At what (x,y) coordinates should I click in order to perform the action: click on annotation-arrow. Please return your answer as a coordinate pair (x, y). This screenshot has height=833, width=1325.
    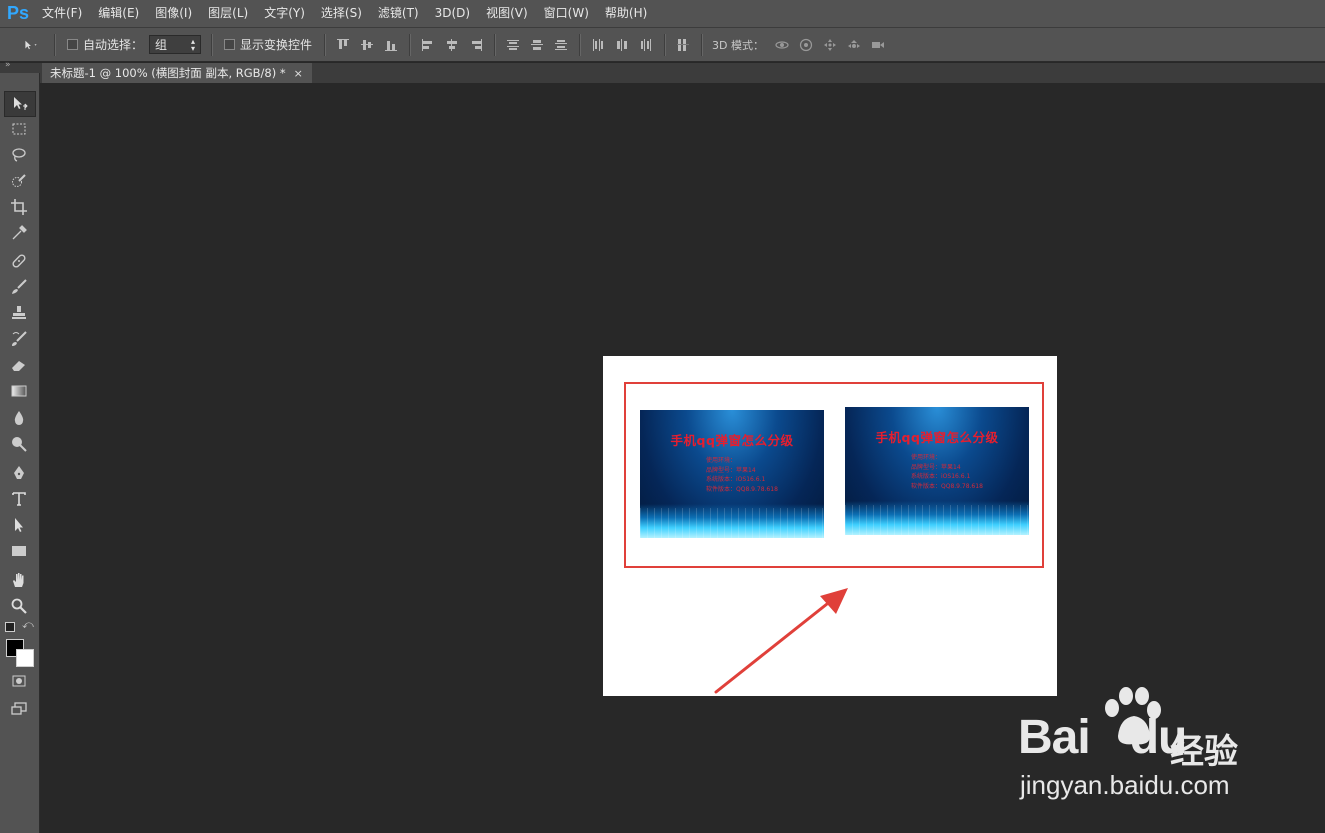
    Looking at the image, I should click on (781, 641).